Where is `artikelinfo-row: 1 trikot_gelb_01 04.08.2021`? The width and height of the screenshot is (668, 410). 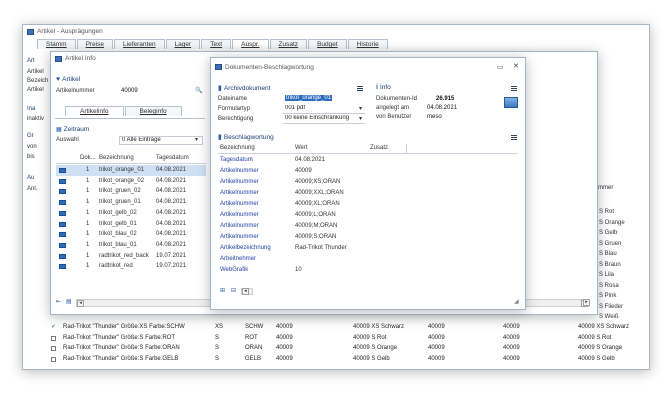
artikelinfo-row: 1 trikot_gelb_01 04.08.2021 is located at coordinates (131, 224).